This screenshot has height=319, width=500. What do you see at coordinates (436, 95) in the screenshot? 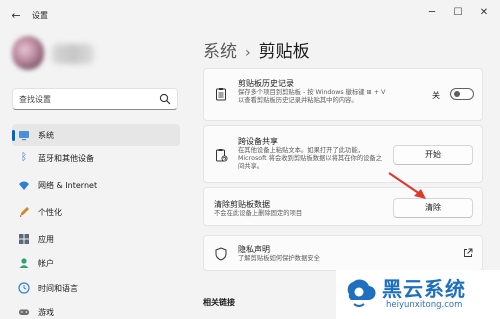
I see `toggle-state-label: 关` at bounding box center [436, 95].